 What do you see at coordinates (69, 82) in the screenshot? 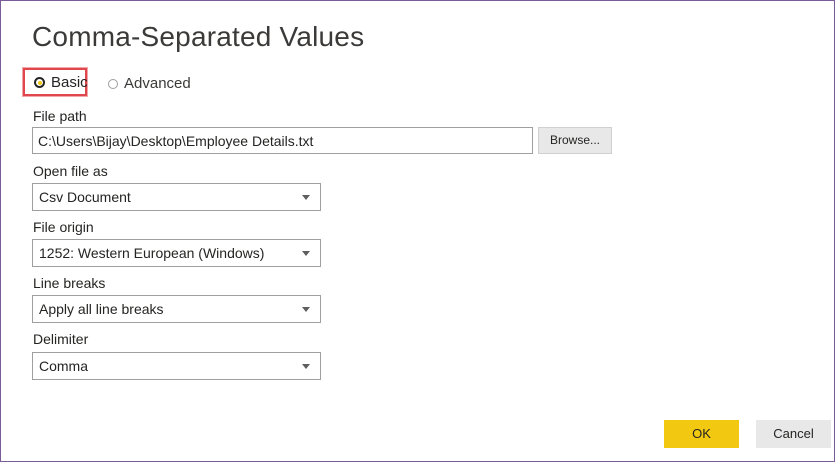
I see `radio-basic-label: Basic` at bounding box center [69, 82].